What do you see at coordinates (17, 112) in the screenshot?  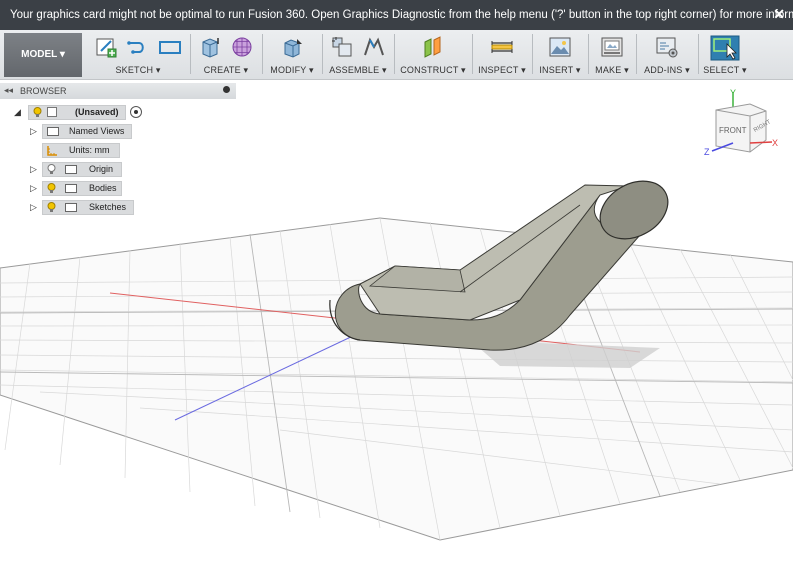 I see `expand-triangle-icon: ◢` at bounding box center [17, 112].